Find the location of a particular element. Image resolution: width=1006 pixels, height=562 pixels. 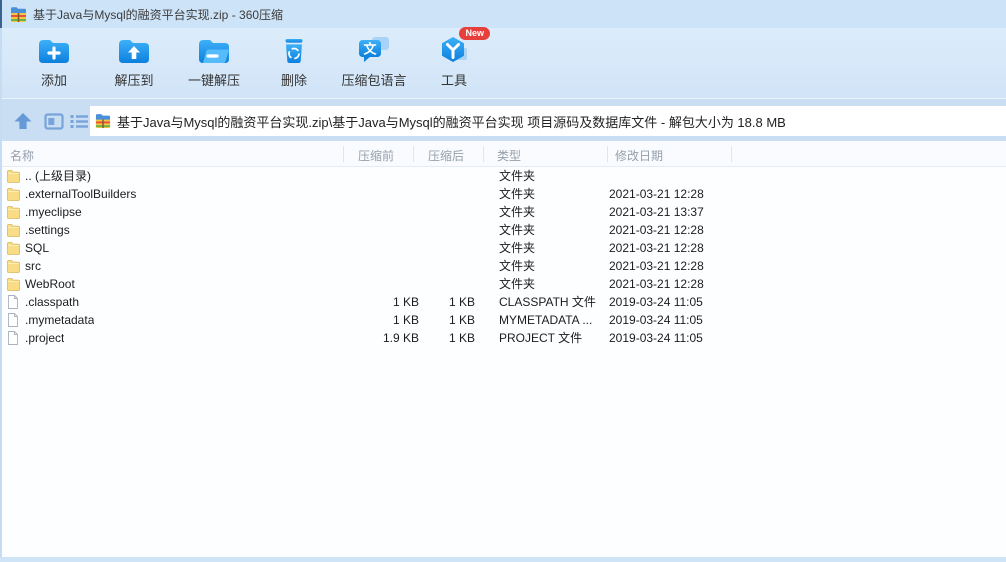

zip-archive-icon is located at coordinates (18, 14).